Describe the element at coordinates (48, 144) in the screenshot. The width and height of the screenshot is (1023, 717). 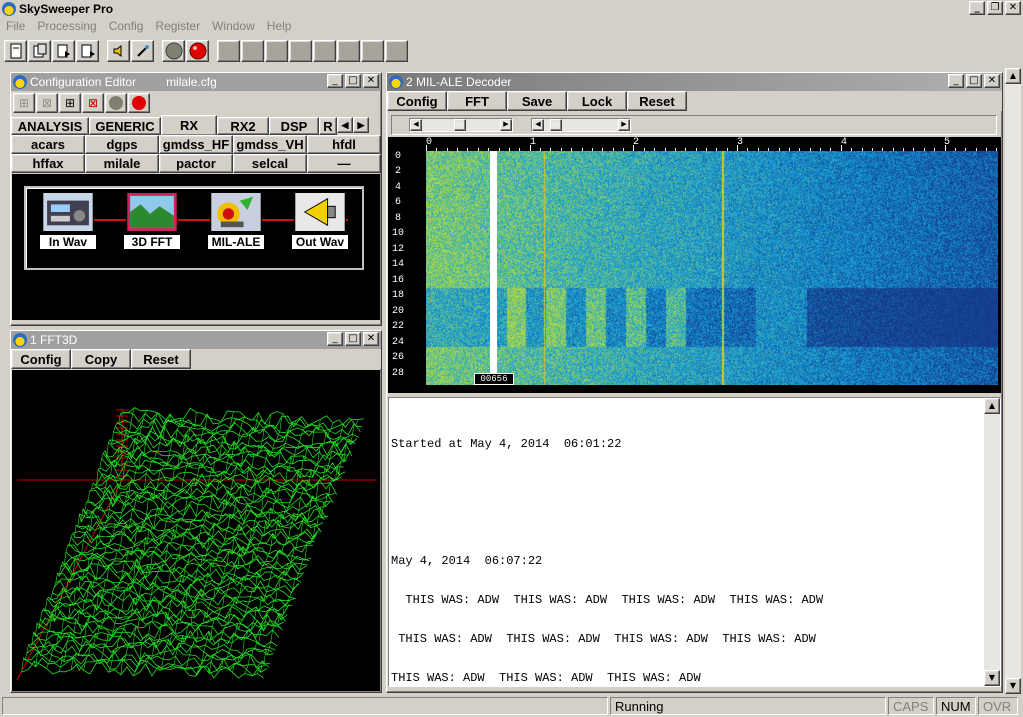
I see `decoder-acars: acars` at that location.